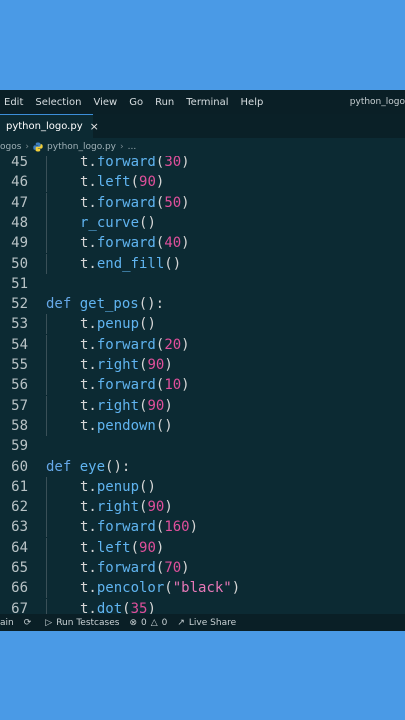 The image size is (405, 720). I want to click on code-line: 64 t.left(90), so click(202, 547).